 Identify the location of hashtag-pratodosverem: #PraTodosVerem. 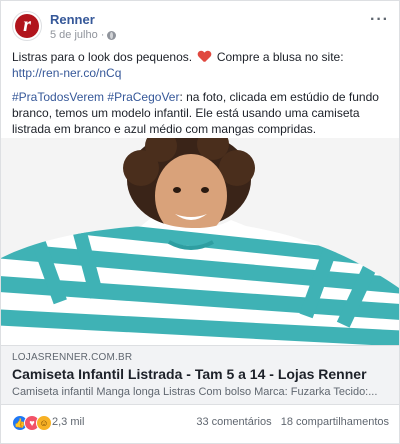
(58, 97).